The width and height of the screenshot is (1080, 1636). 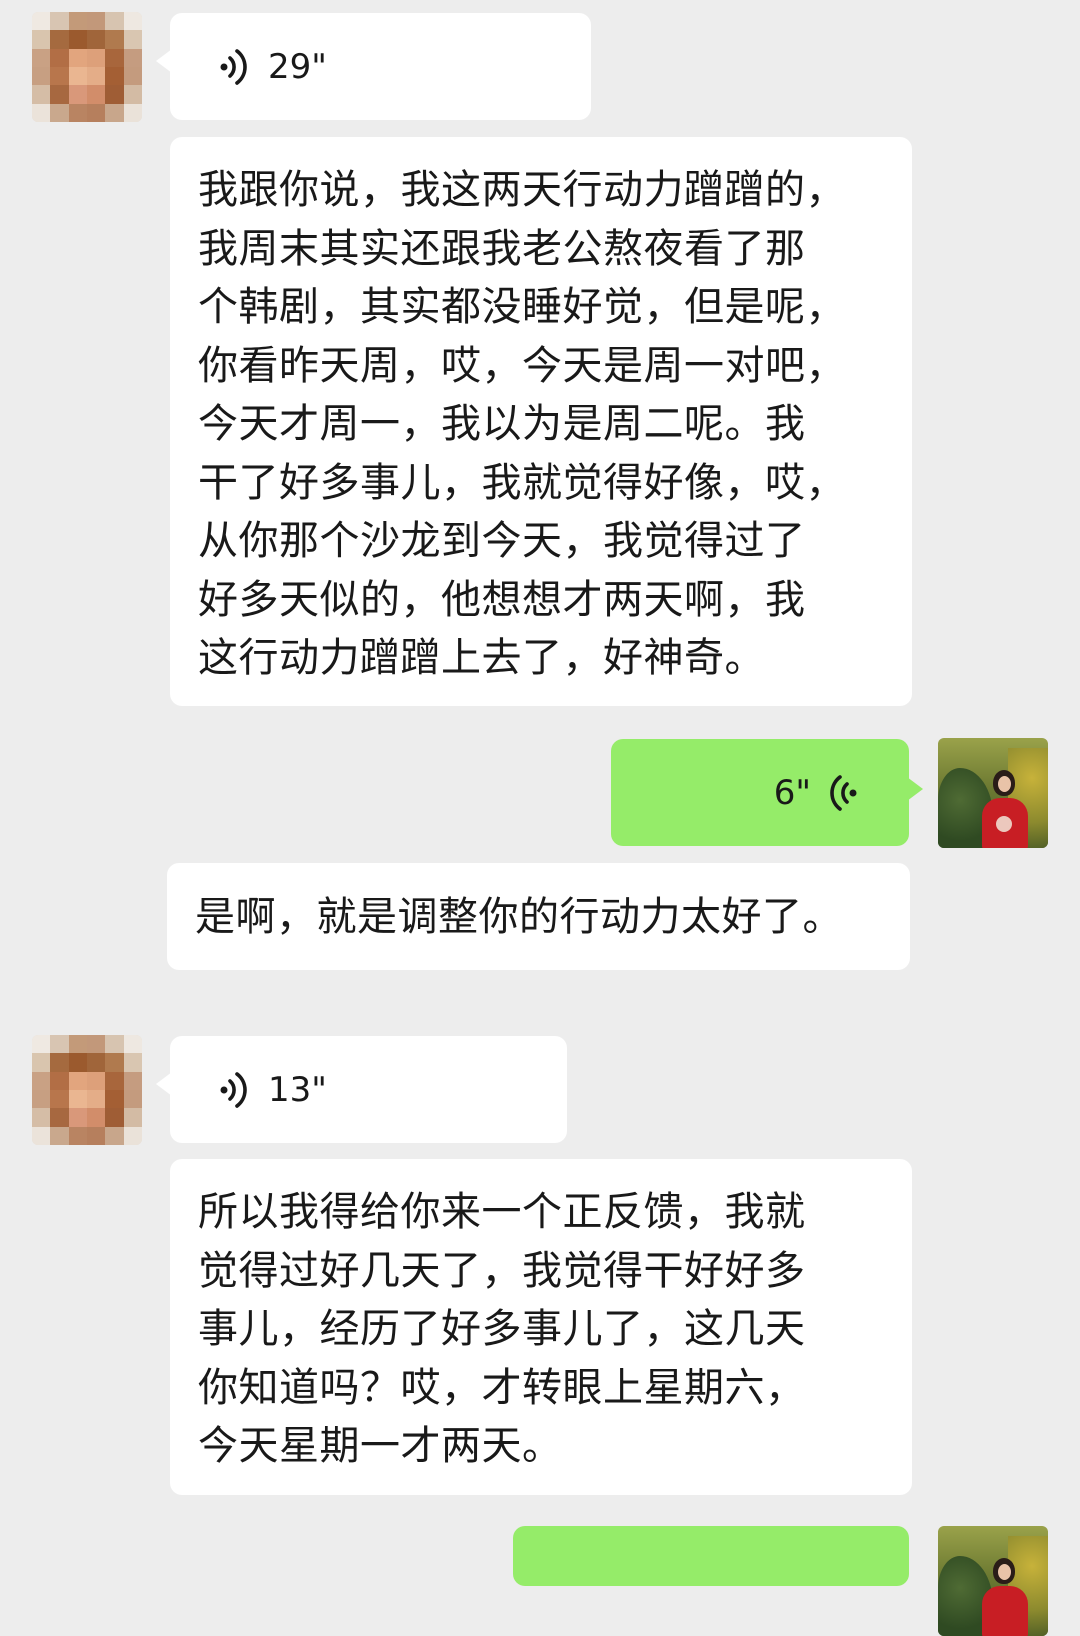 I want to click on text-message-bubble: 是啊，就是调整你的行动力太好了。, so click(x=538, y=916).